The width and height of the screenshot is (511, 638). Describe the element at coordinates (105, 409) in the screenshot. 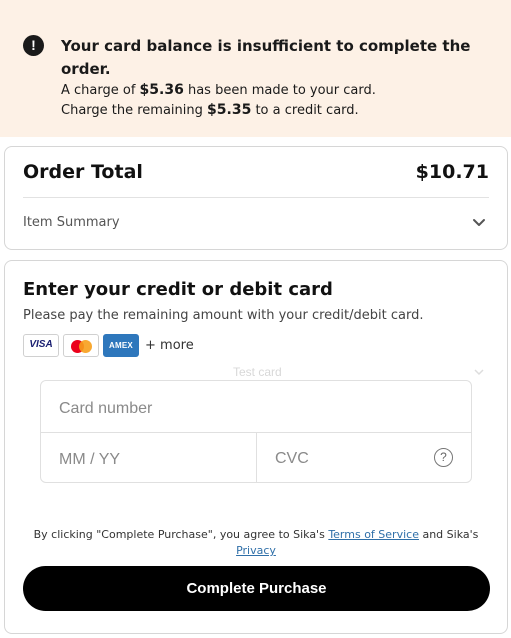

I see `card-number-input: Card number` at that location.